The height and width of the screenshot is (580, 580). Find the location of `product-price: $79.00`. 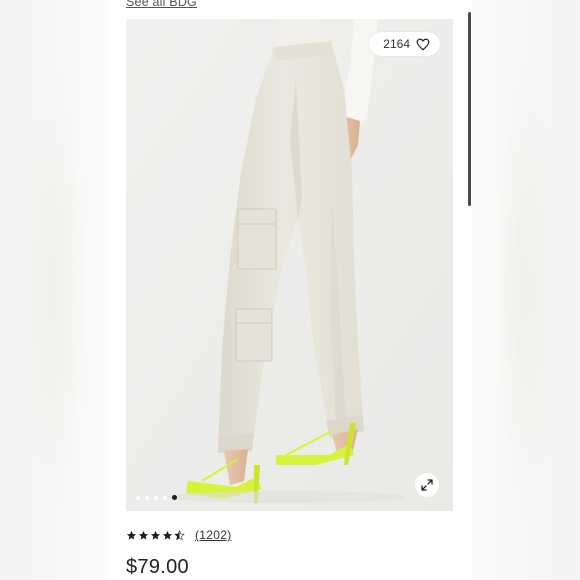

product-price: $79.00 is located at coordinates (157, 567).